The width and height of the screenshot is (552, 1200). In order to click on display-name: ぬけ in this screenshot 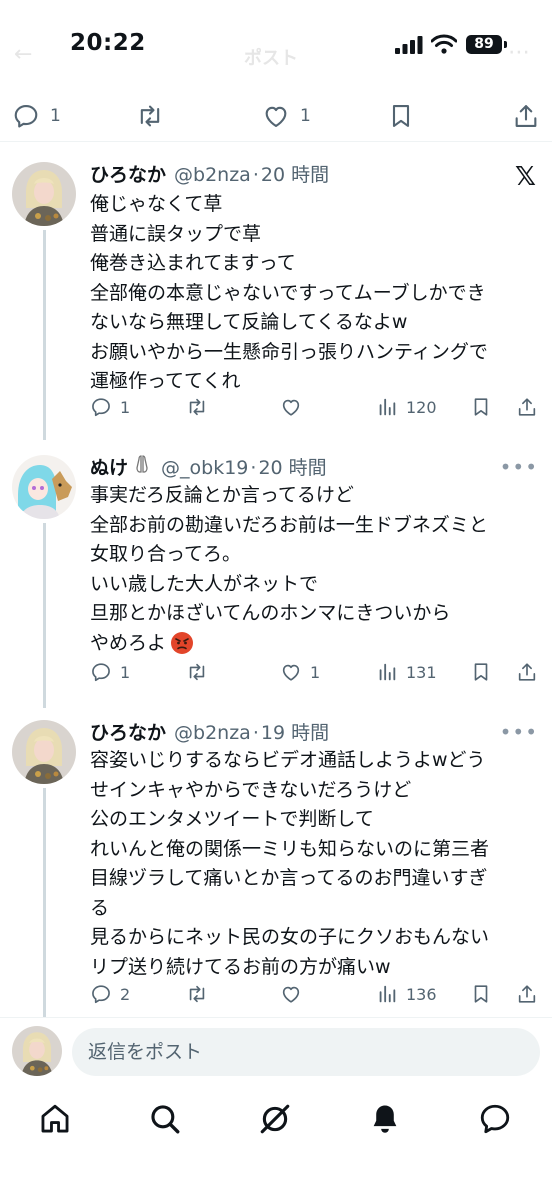, I will do `click(109, 466)`.